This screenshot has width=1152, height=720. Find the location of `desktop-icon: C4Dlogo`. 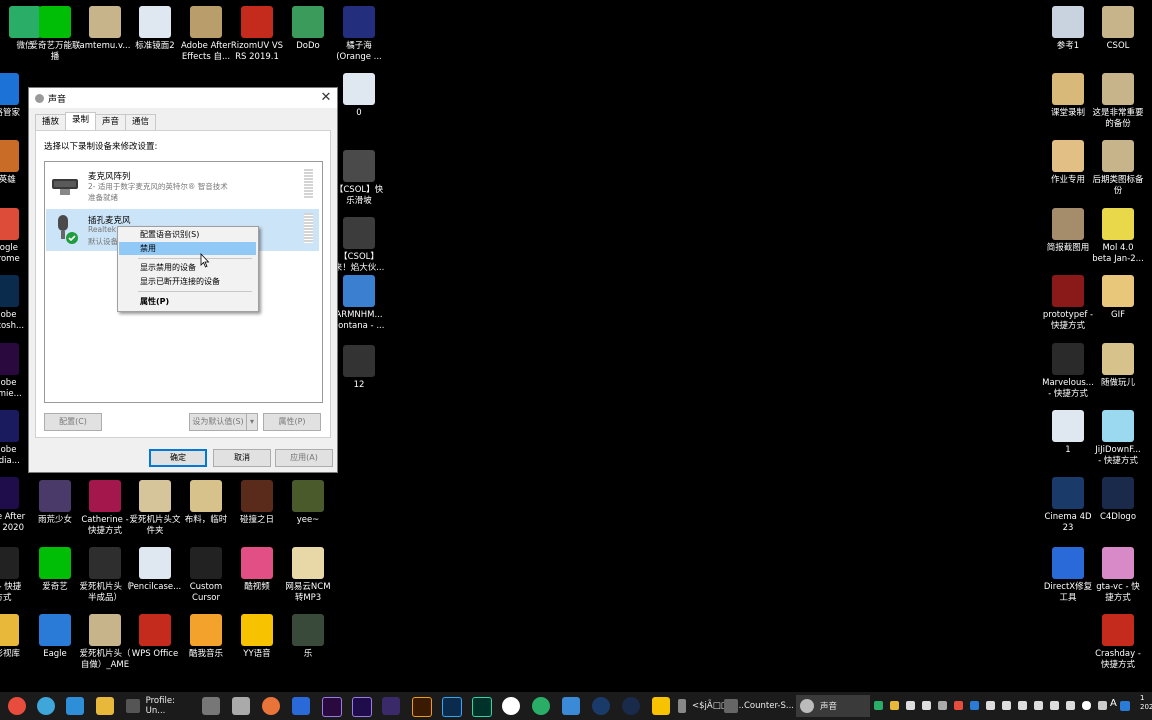

desktop-icon: C4Dlogo is located at coordinates (1118, 500).